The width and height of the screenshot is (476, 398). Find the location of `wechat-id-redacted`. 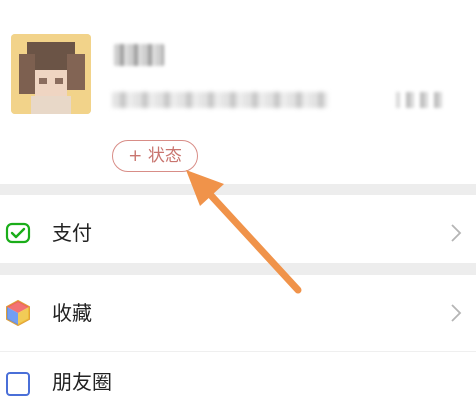

wechat-id-redacted is located at coordinates (220, 100).